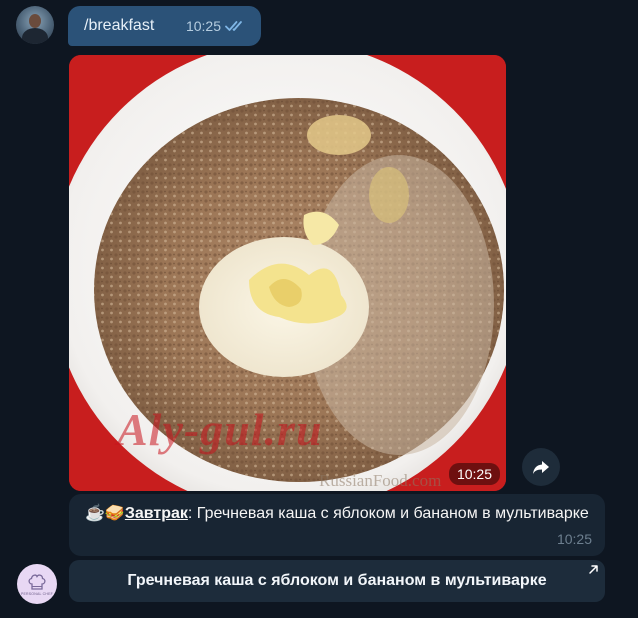 Image resolution: width=638 pixels, height=618 pixels. I want to click on forward-arrow-icon, so click(541, 467).